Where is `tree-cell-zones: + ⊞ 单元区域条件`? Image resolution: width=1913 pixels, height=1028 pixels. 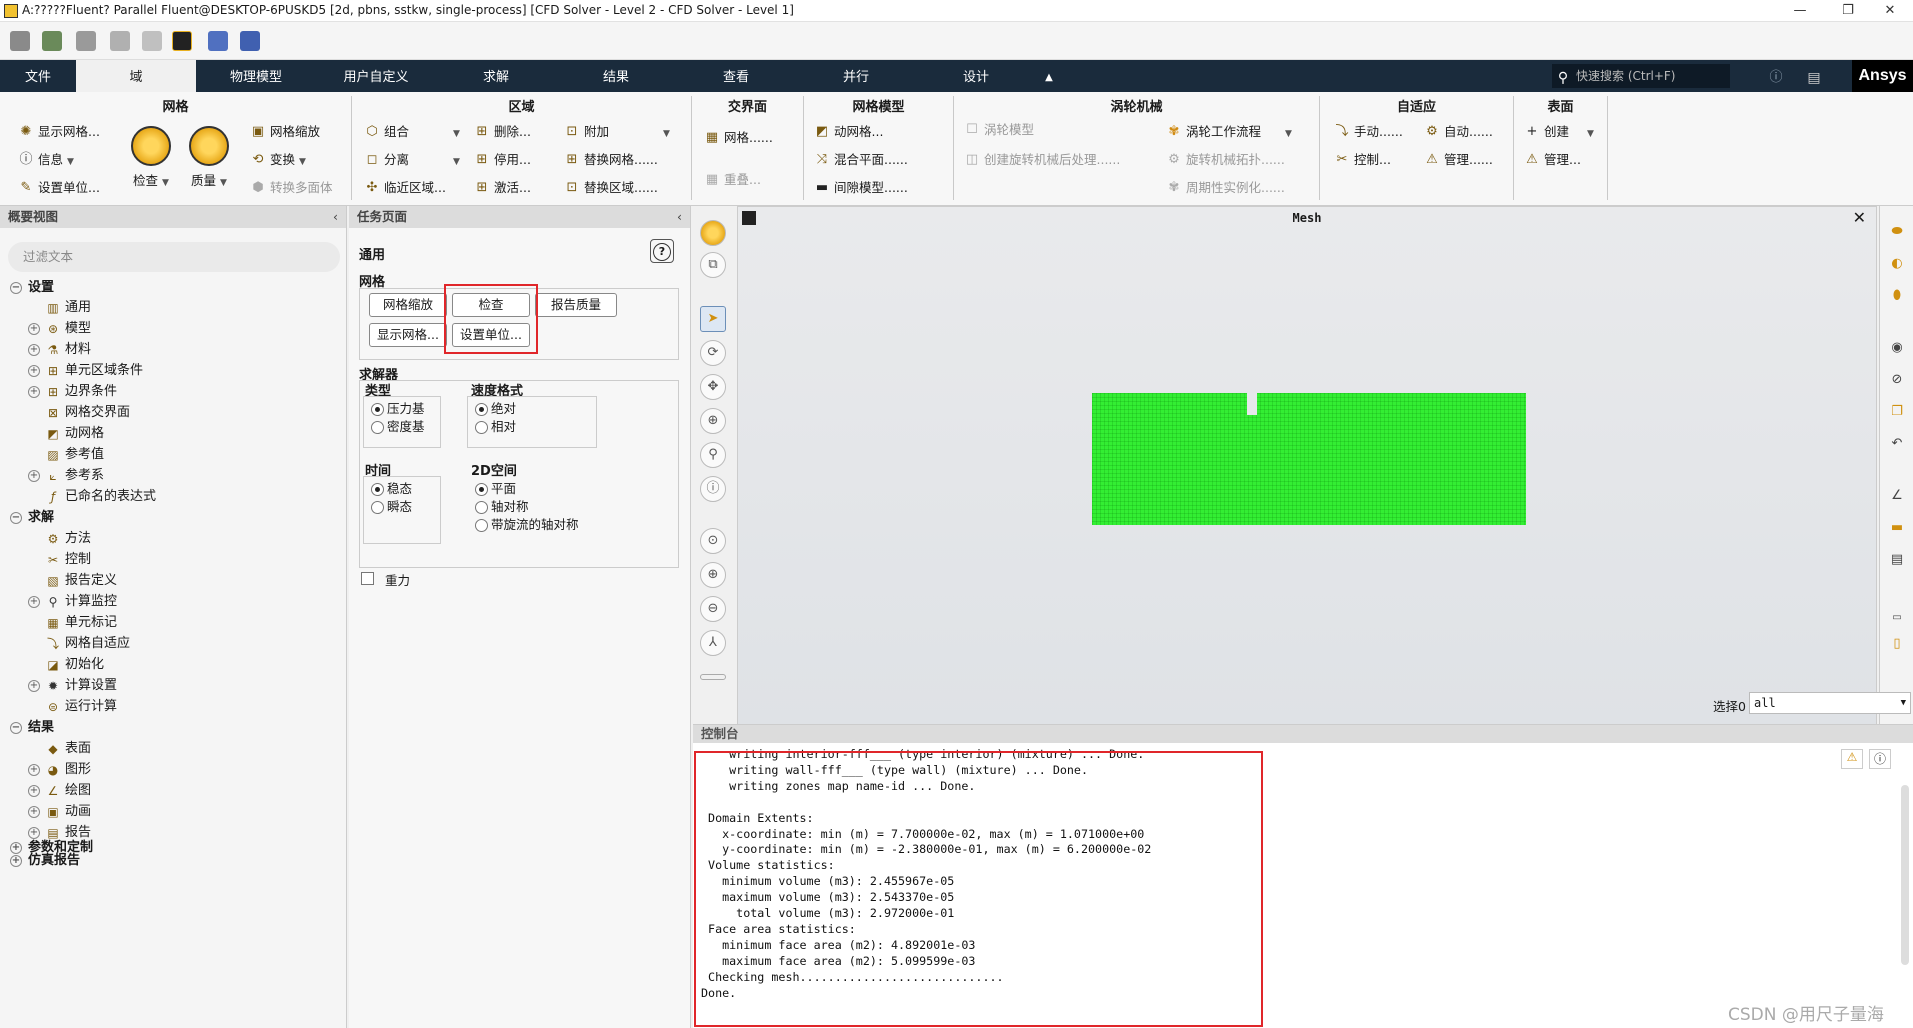
tree-cell-zones: + ⊞ 单元区域条件 is located at coordinates (85, 371).